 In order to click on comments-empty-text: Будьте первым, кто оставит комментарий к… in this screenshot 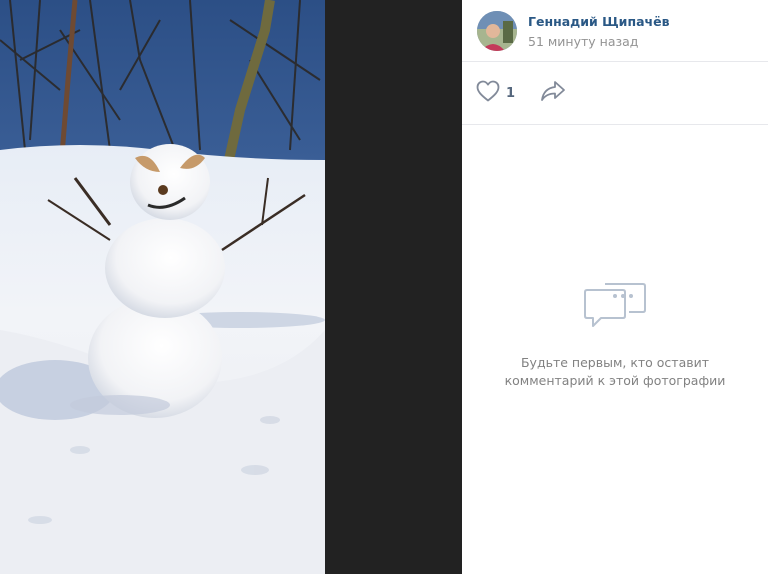, I will do `click(615, 371)`.